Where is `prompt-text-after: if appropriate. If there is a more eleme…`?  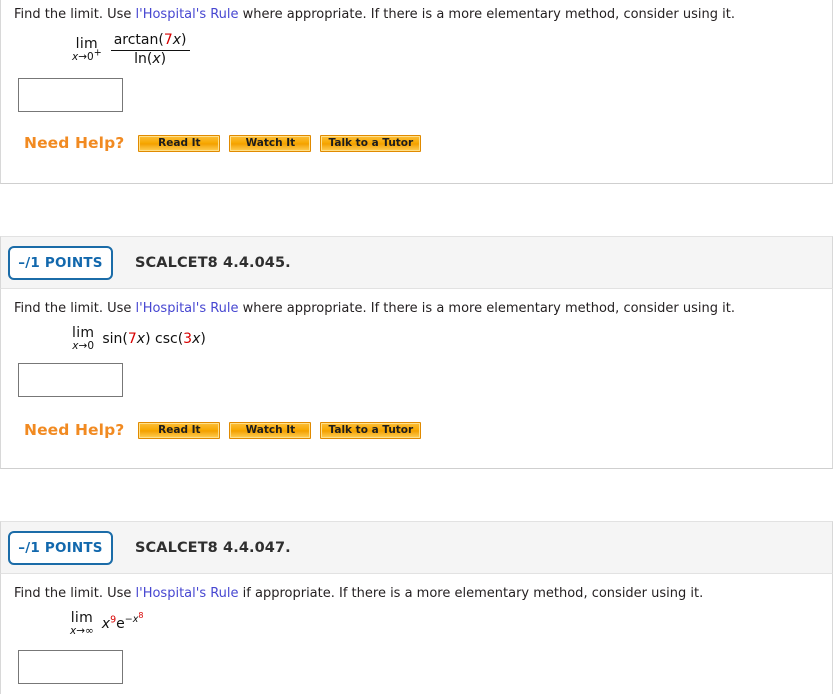 prompt-text-after: if appropriate. If there is a more eleme… is located at coordinates (471, 593).